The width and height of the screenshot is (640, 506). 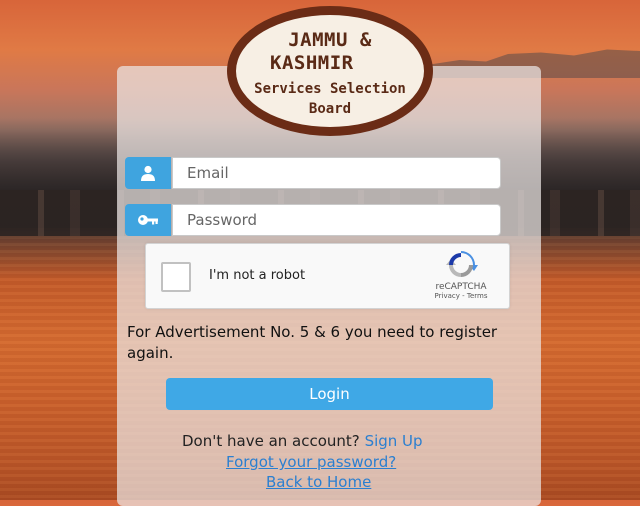 What do you see at coordinates (461, 287) in the screenshot?
I see `recaptcha-brand: reCAPTCHA` at bounding box center [461, 287].